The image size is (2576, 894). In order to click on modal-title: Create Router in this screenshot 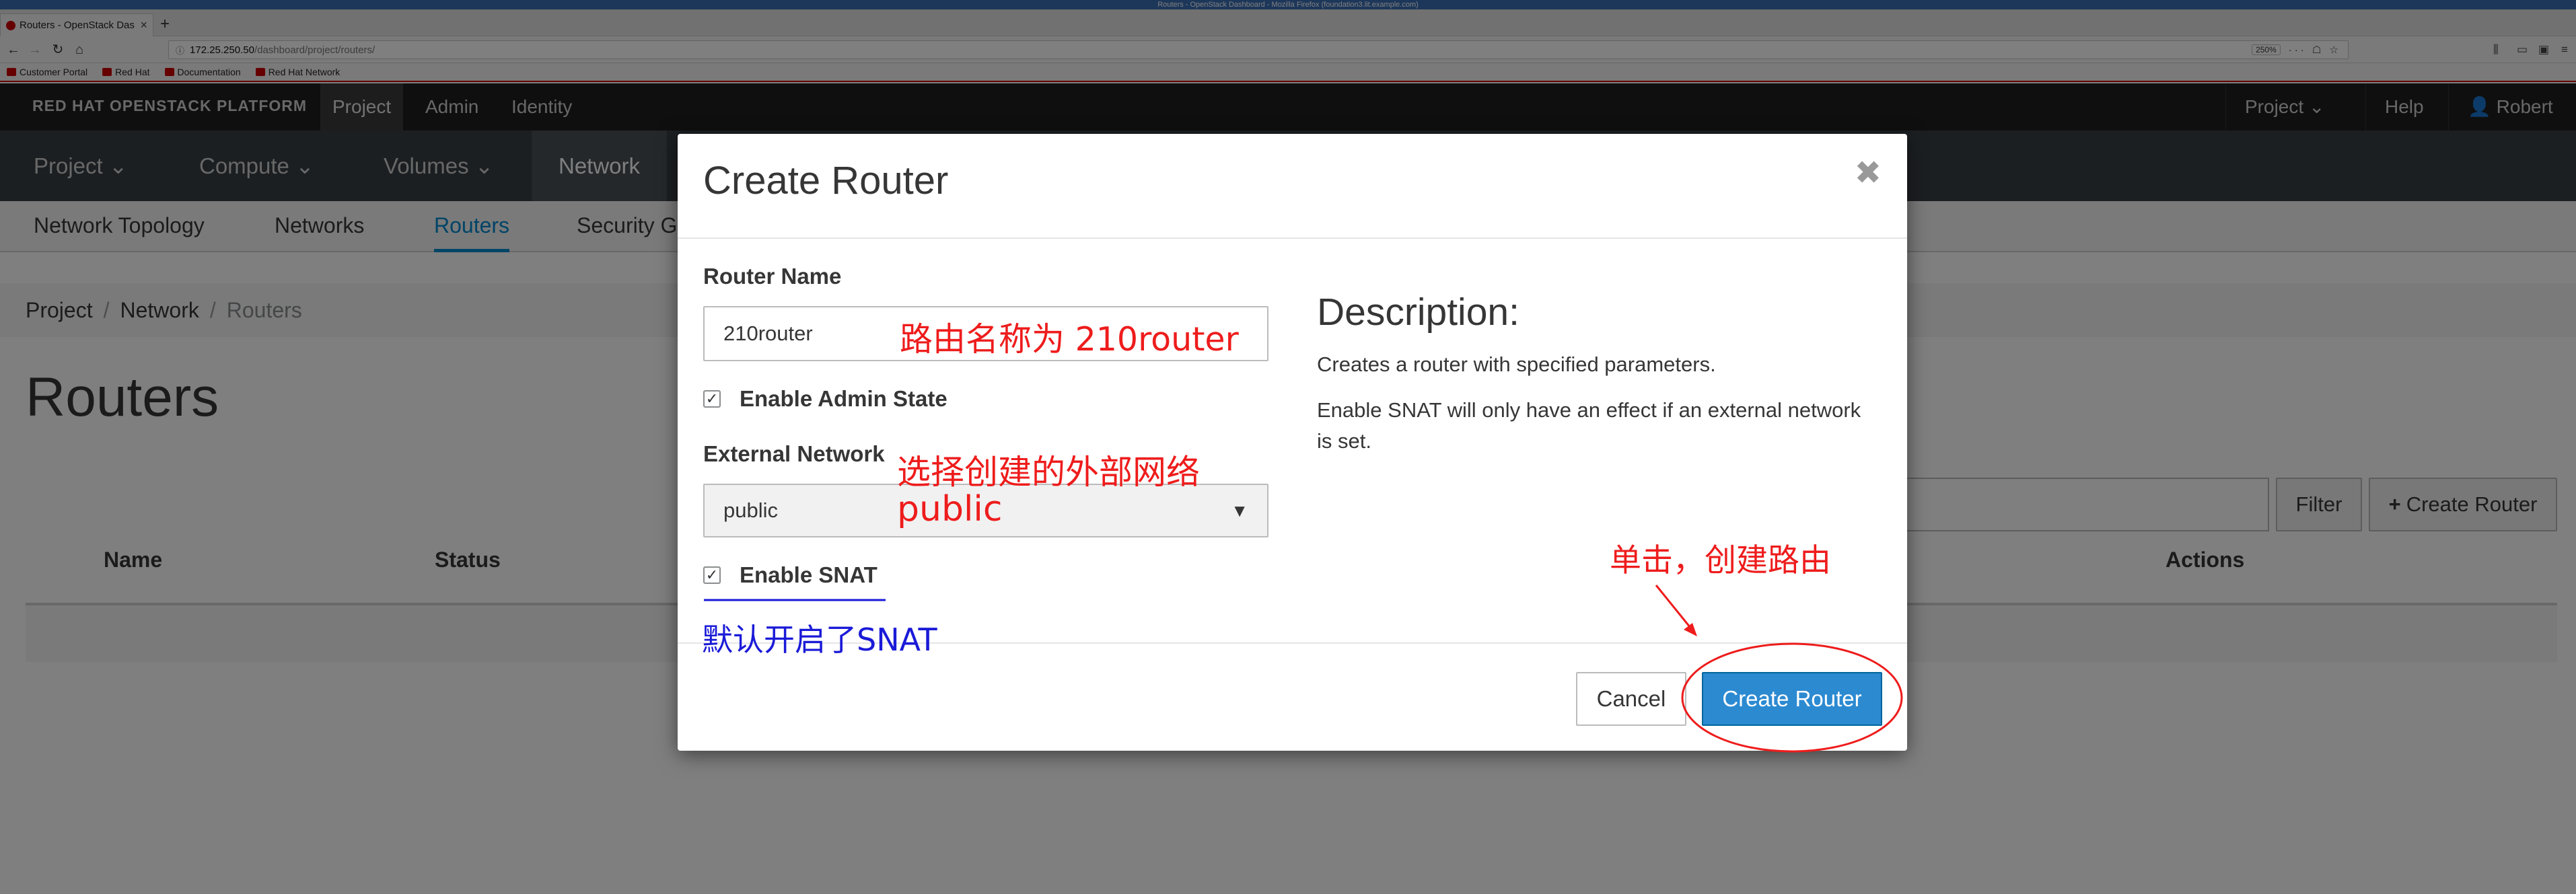, I will do `click(826, 180)`.